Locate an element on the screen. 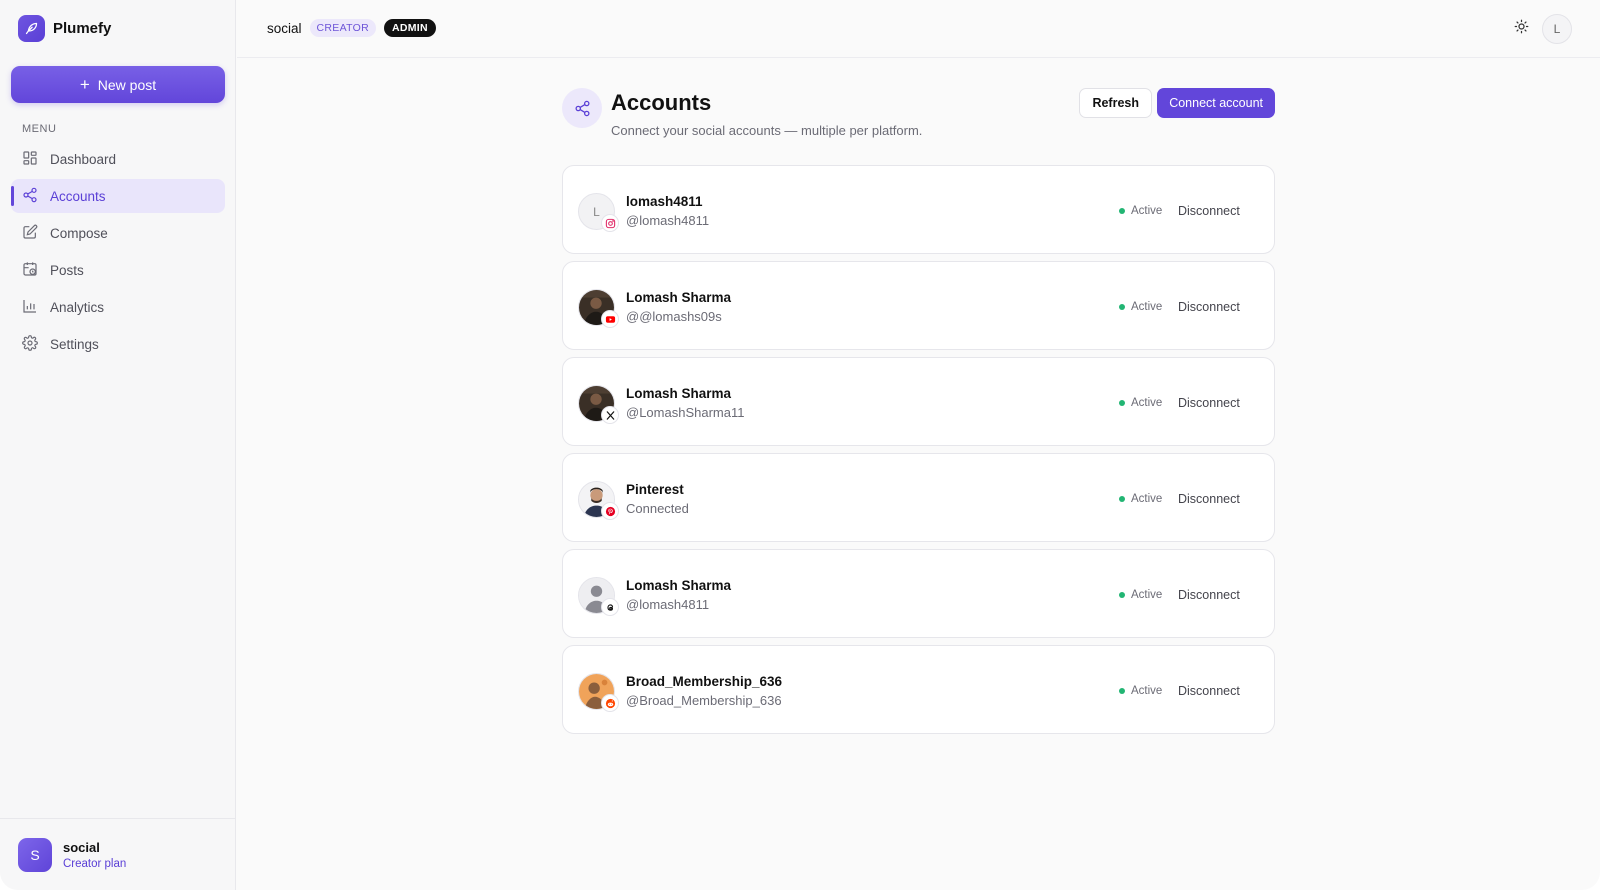 Image resolution: width=1600 pixels, height=890 pixels. sidebar-item-label: Compose is located at coordinates (79, 233).